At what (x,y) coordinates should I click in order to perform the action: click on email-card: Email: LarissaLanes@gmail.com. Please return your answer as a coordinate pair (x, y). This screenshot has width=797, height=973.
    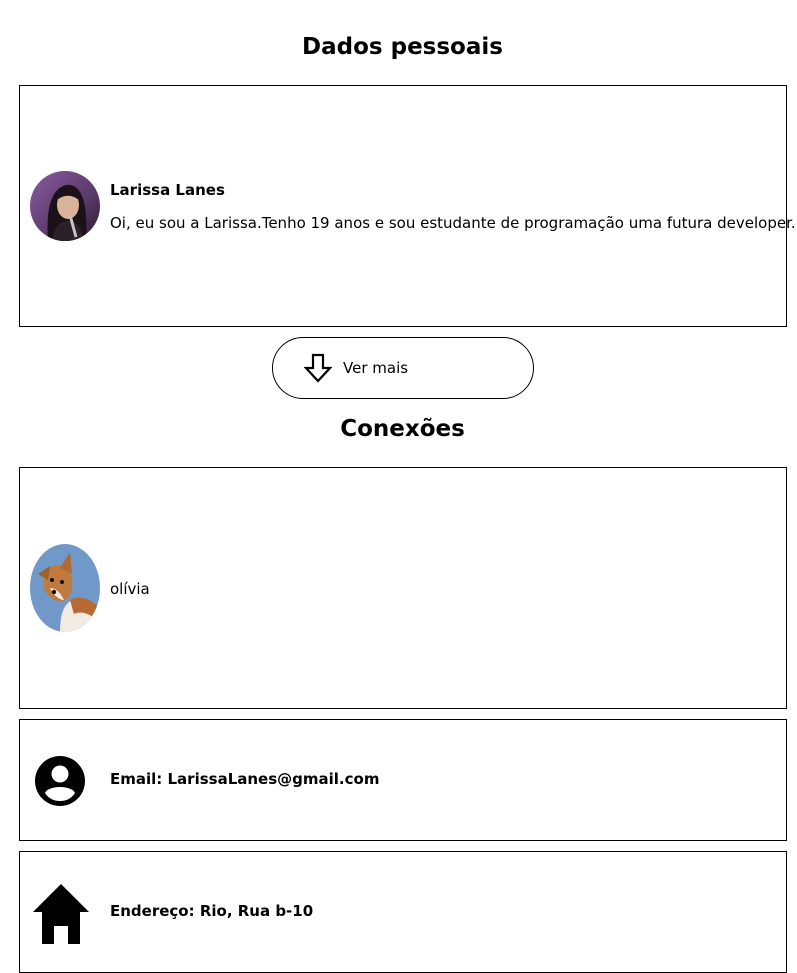
    Looking at the image, I should click on (403, 780).